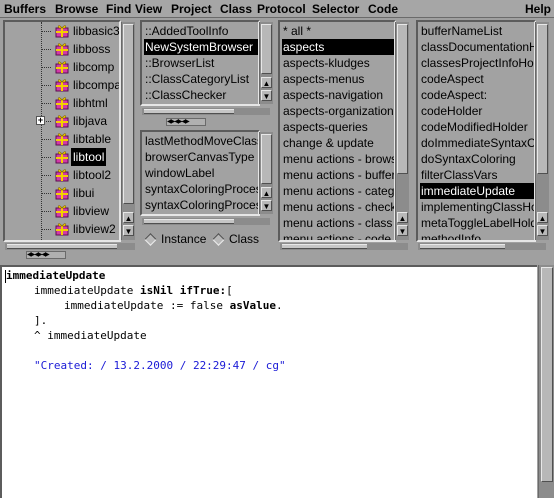  Describe the element at coordinates (338, 159) in the screenshot. I see `protocol-item: menu actions - browse` at that location.